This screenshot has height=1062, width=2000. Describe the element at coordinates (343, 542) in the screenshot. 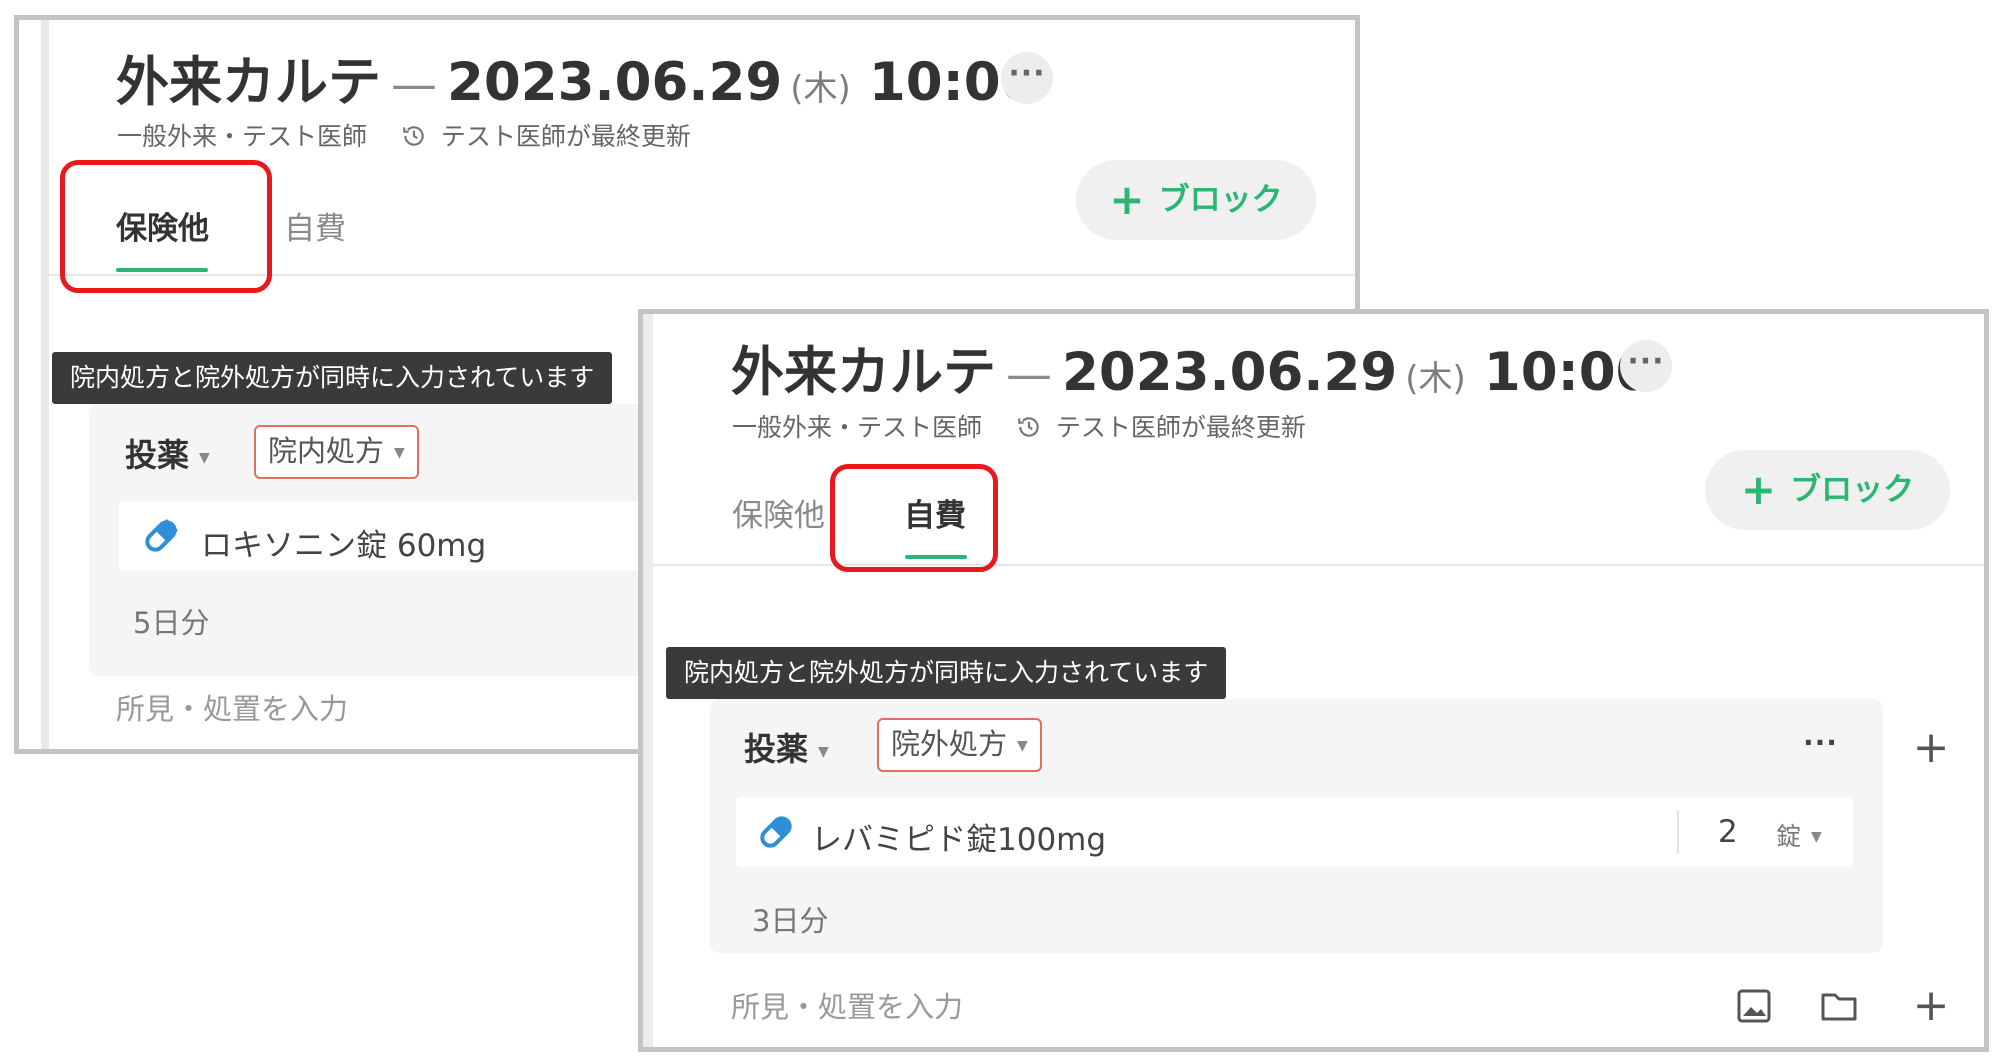

I see `medication-name: ロキソニン錠 60mg` at that location.